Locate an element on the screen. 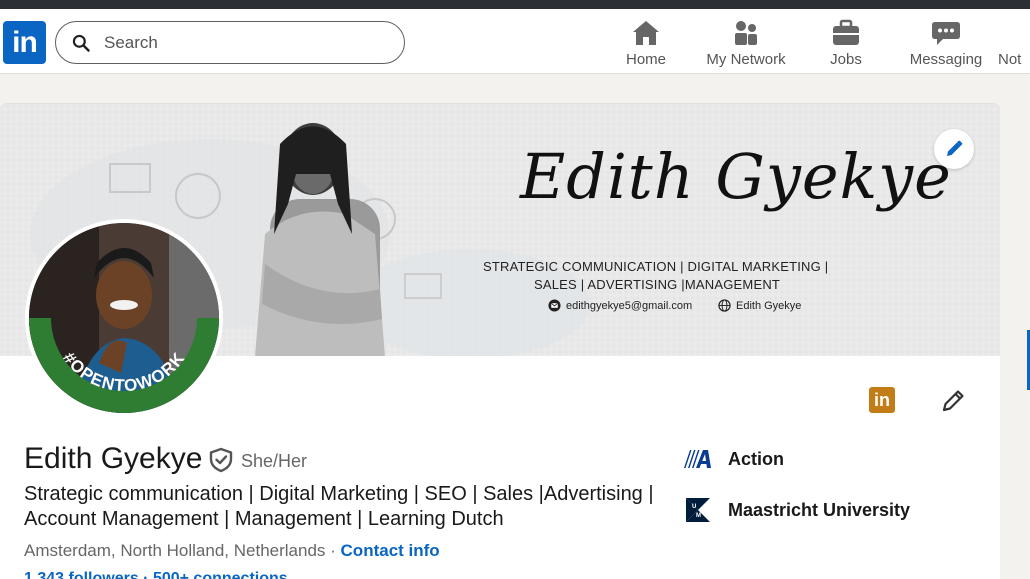  profile-photo: #OPENTOWORK is located at coordinates (124, 318).